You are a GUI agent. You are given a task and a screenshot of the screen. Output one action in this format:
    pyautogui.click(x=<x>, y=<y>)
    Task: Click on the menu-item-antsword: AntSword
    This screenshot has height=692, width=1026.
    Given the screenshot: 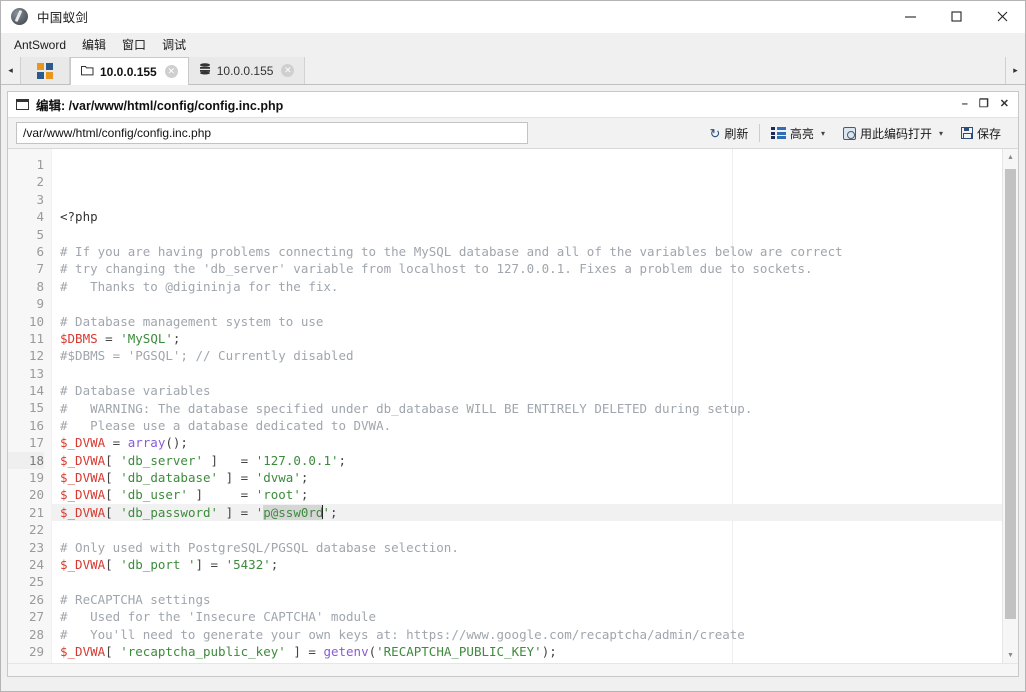 What is the action you would take?
    pyautogui.click(x=40, y=45)
    